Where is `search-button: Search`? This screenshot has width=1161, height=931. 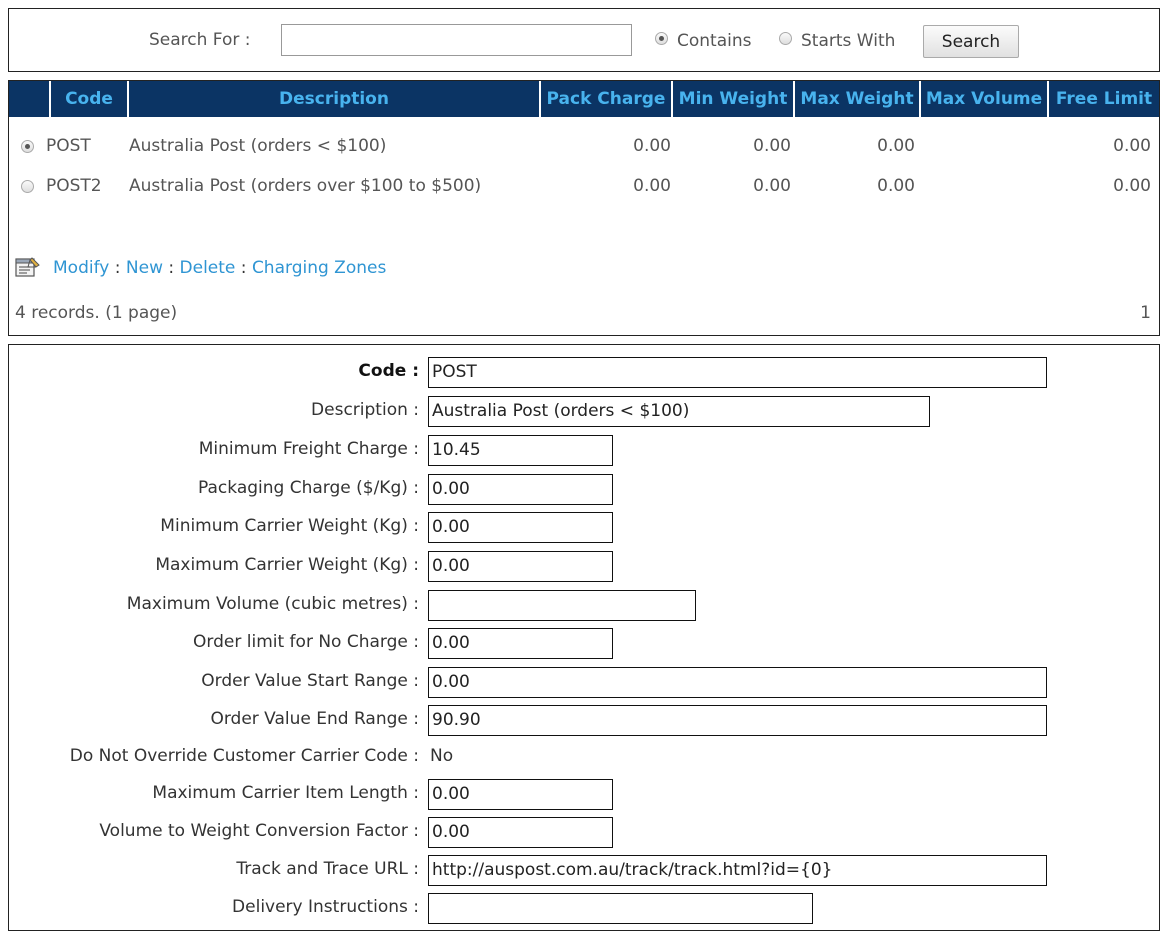 search-button: Search is located at coordinates (971, 41).